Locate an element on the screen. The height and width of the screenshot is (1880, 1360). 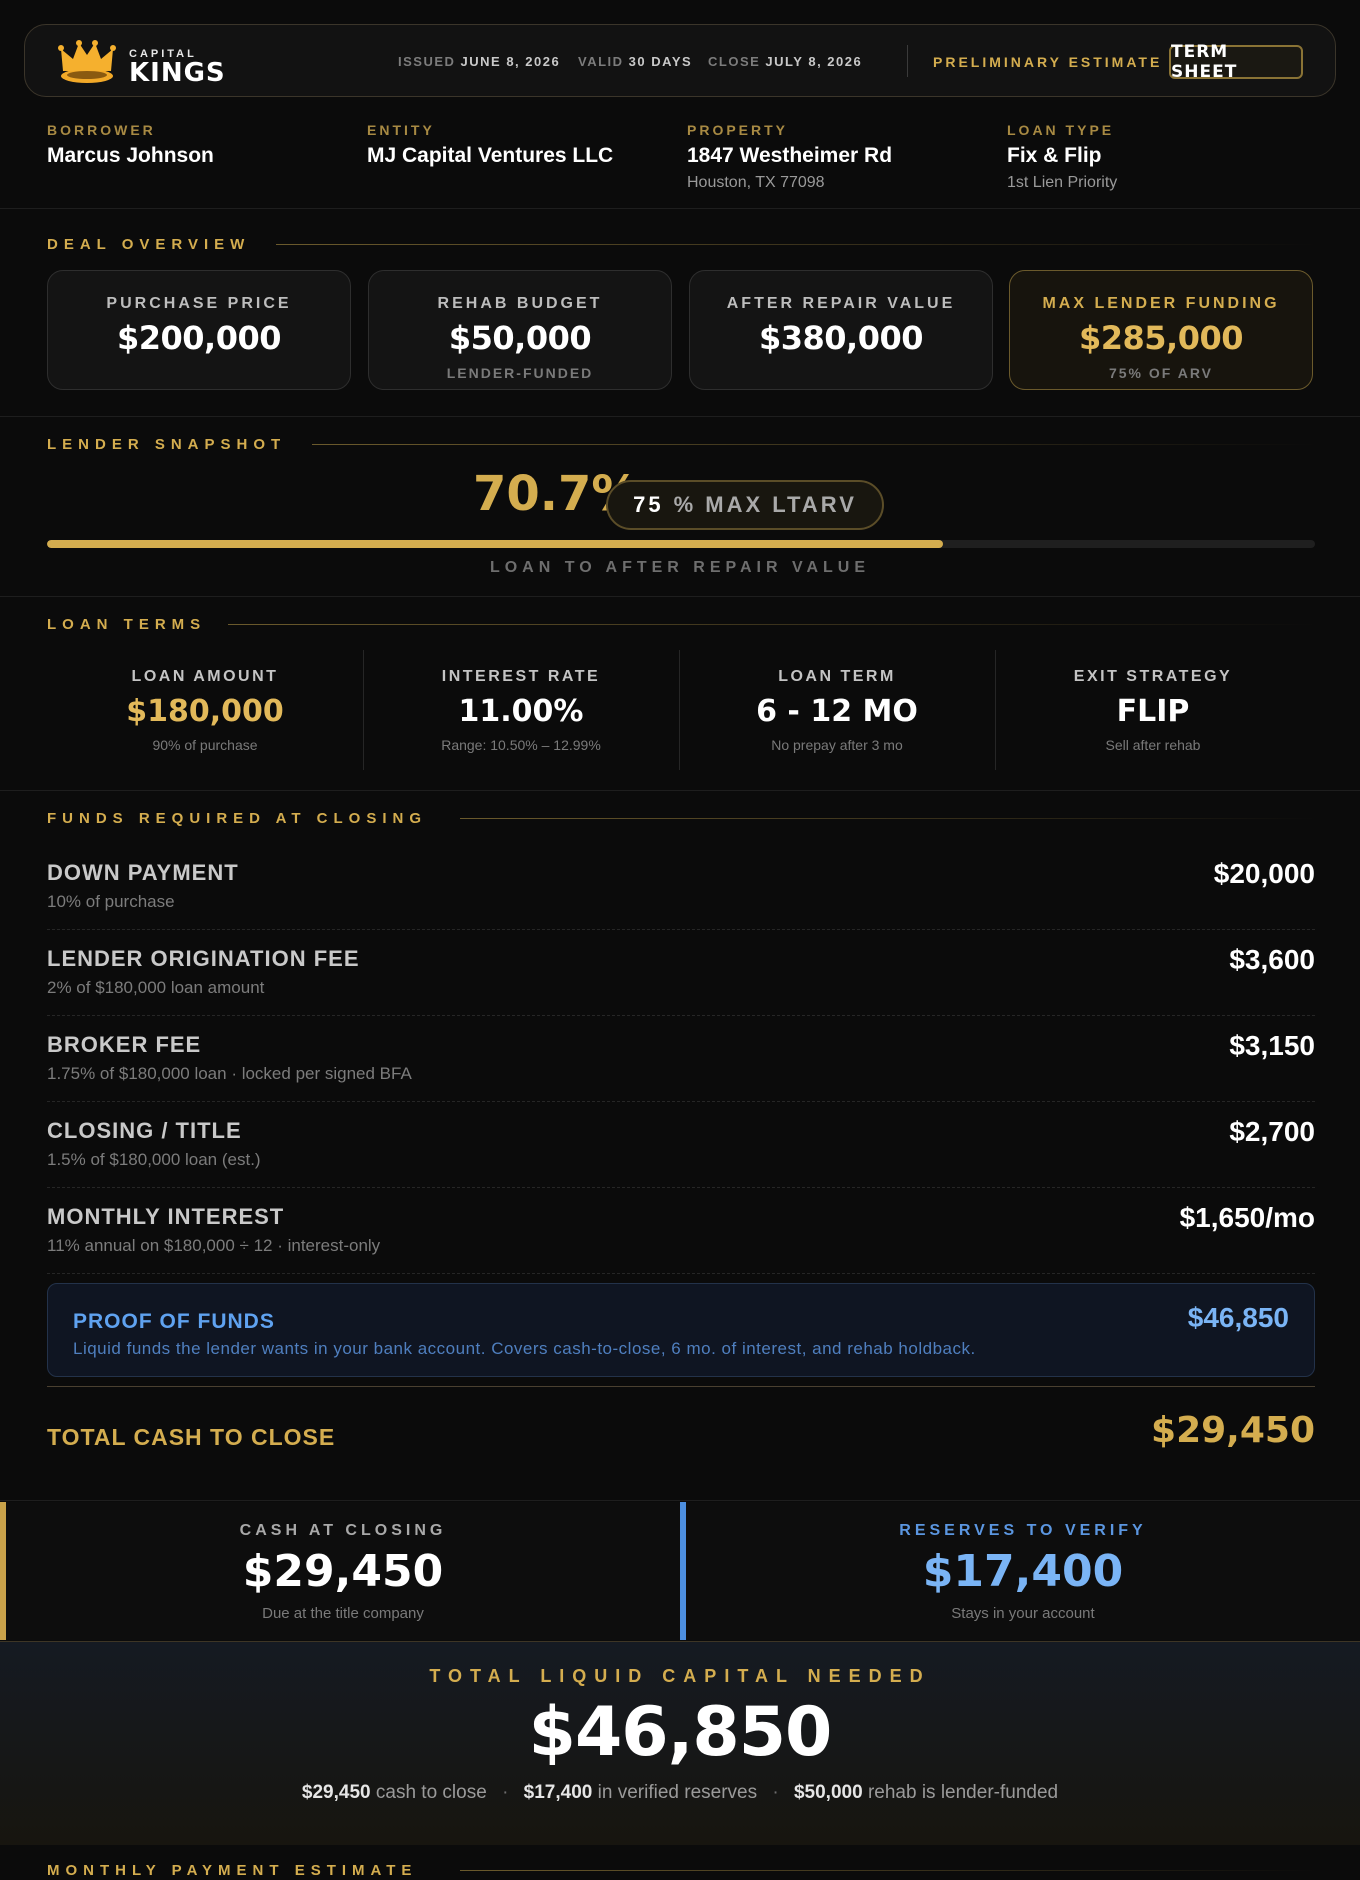
status-badge: PRELIMINARY ESTIMATE is located at coordinates (1048, 62).